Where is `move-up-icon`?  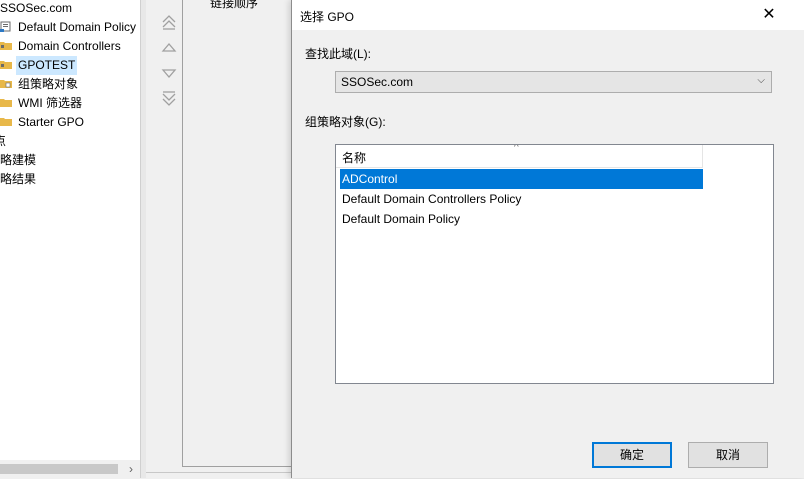 move-up-icon is located at coordinates (169, 48).